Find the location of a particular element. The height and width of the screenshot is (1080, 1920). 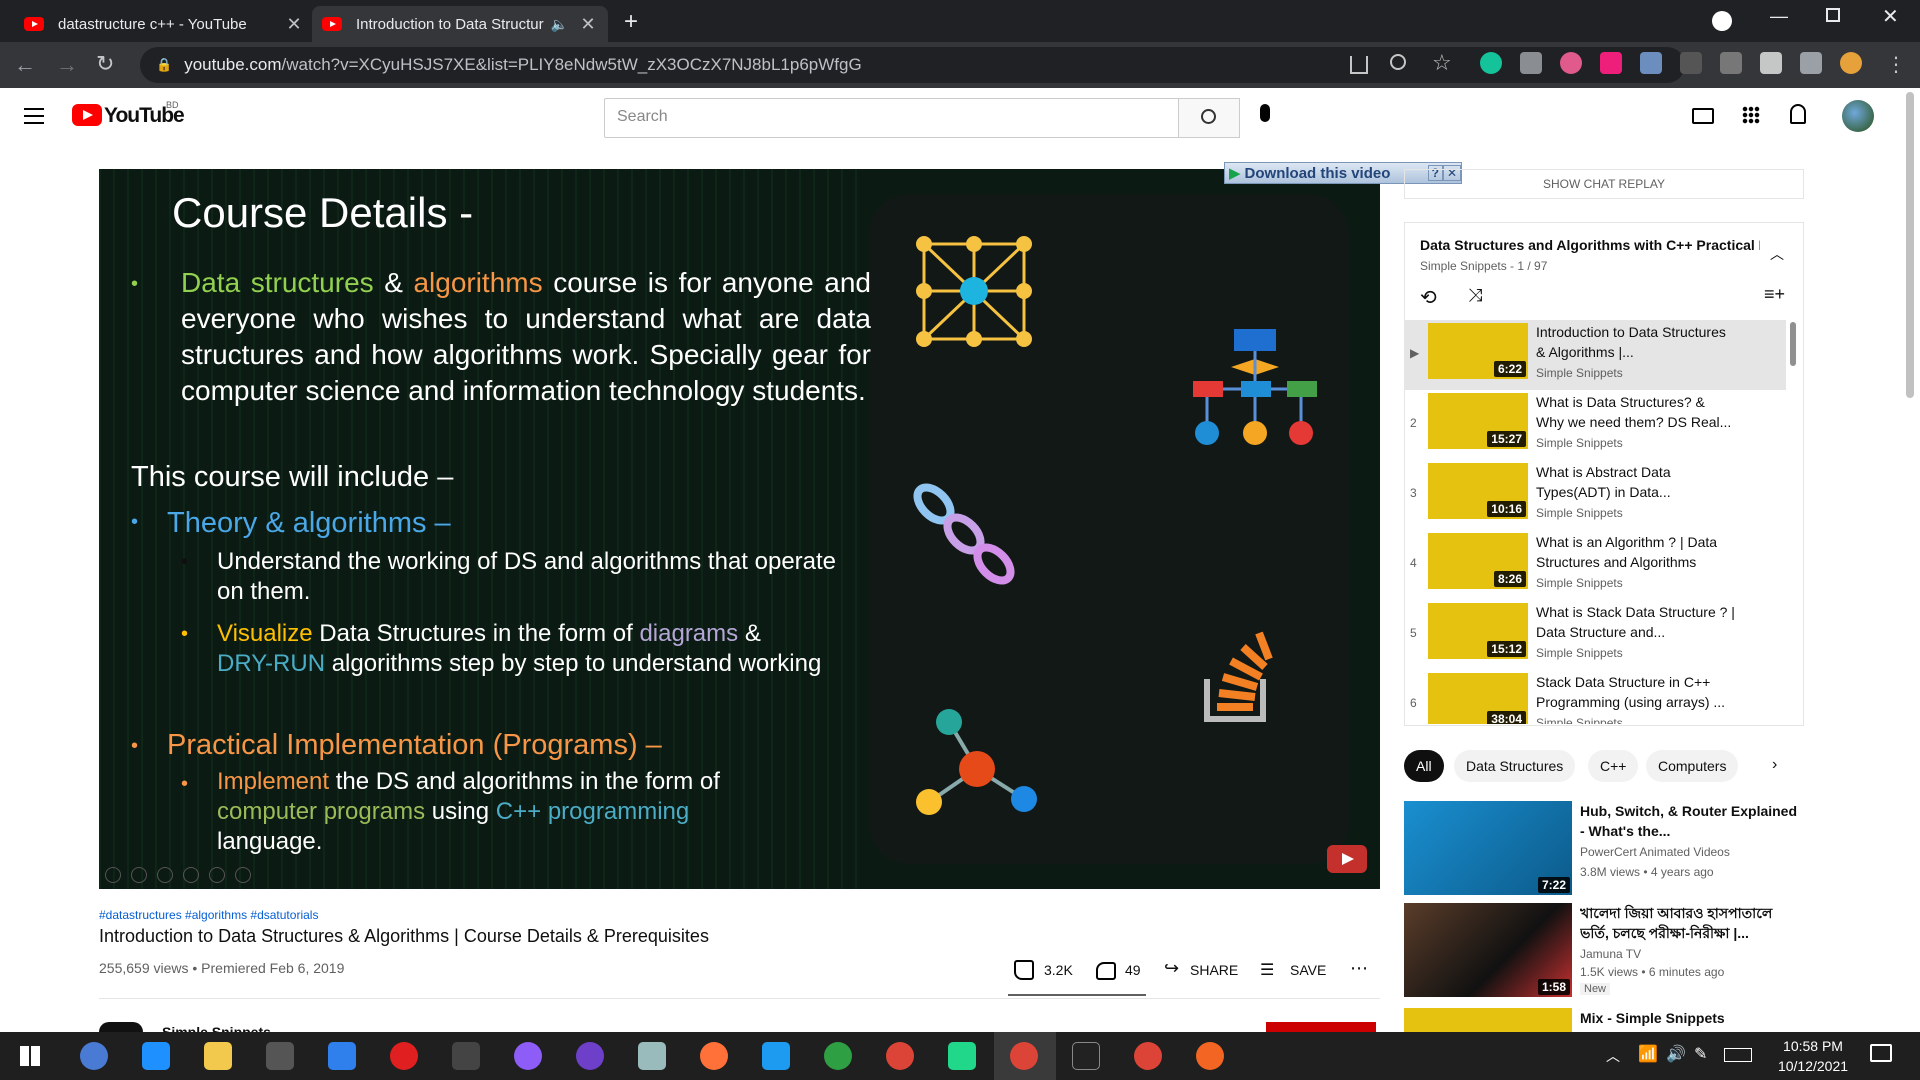

page-scrollbar is located at coordinates (1910, 245).